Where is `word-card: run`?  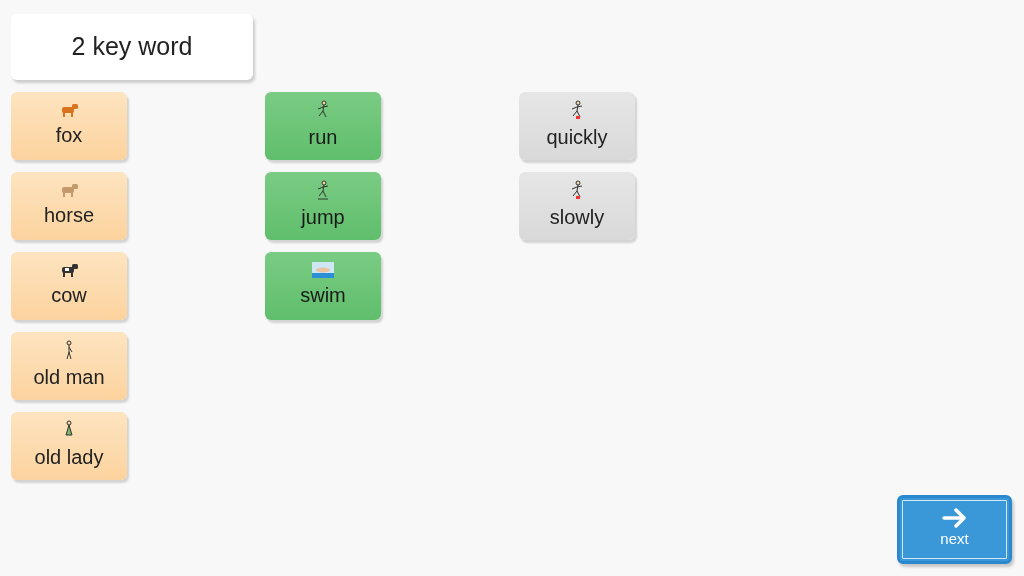 word-card: run is located at coordinates (323, 126).